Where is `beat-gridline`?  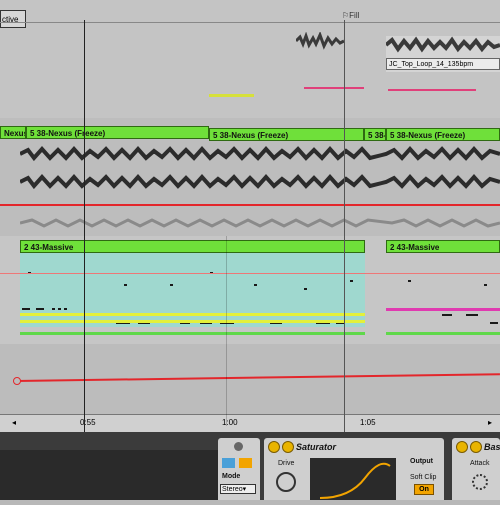
beat-gridline is located at coordinates (226, 331).